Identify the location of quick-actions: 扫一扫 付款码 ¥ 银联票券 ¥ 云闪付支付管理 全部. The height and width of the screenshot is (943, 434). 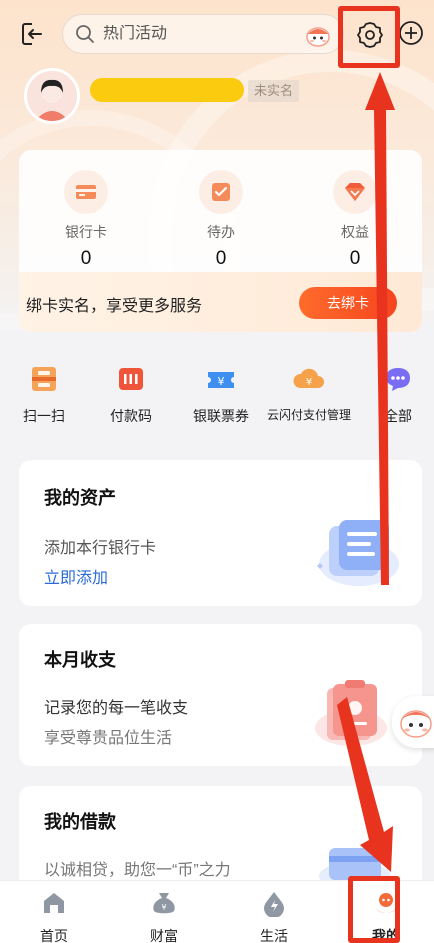
(217, 397).